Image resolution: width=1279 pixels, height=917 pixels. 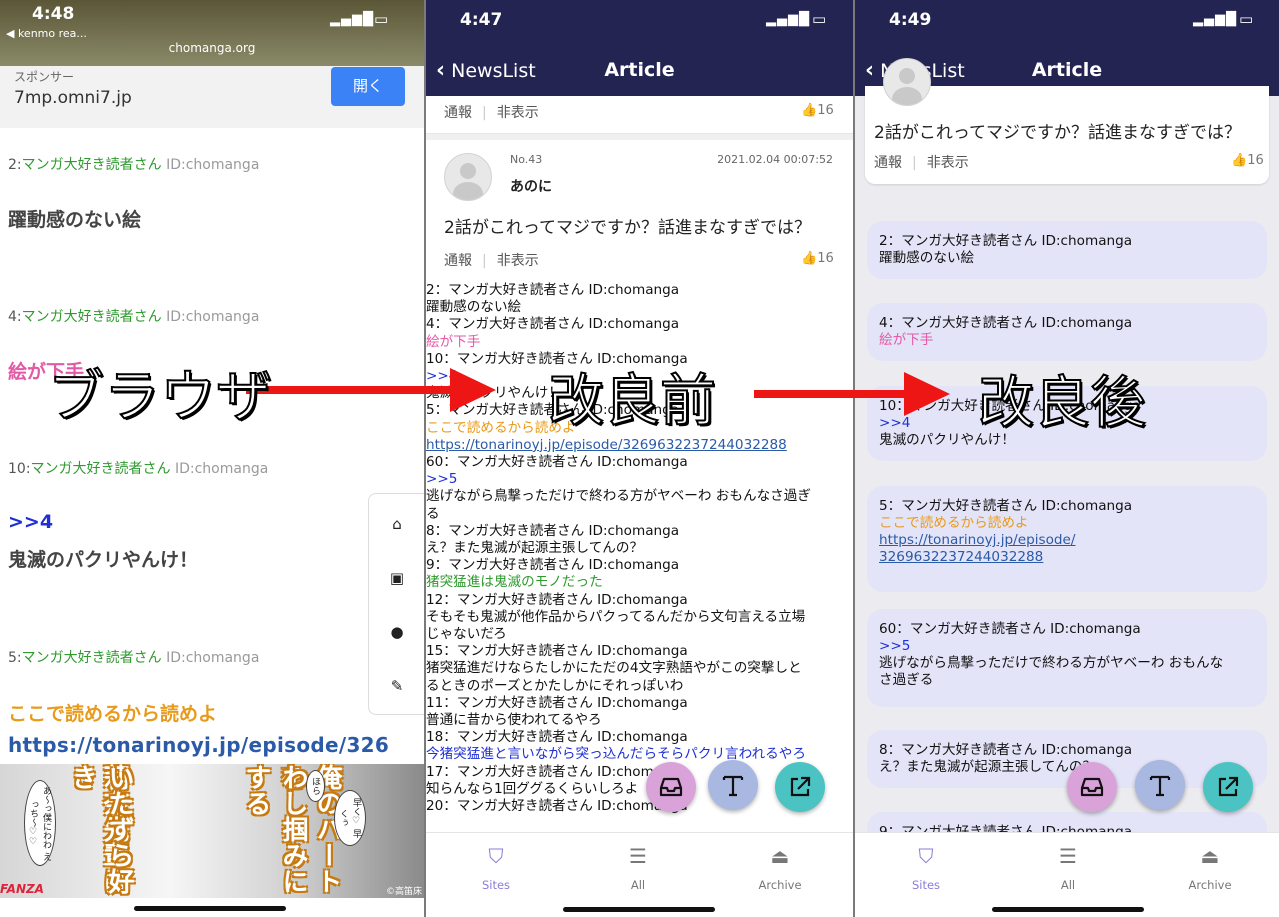 What do you see at coordinates (403, 892) in the screenshot?
I see `ad-copyright: ©高笛床` at bounding box center [403, 892].